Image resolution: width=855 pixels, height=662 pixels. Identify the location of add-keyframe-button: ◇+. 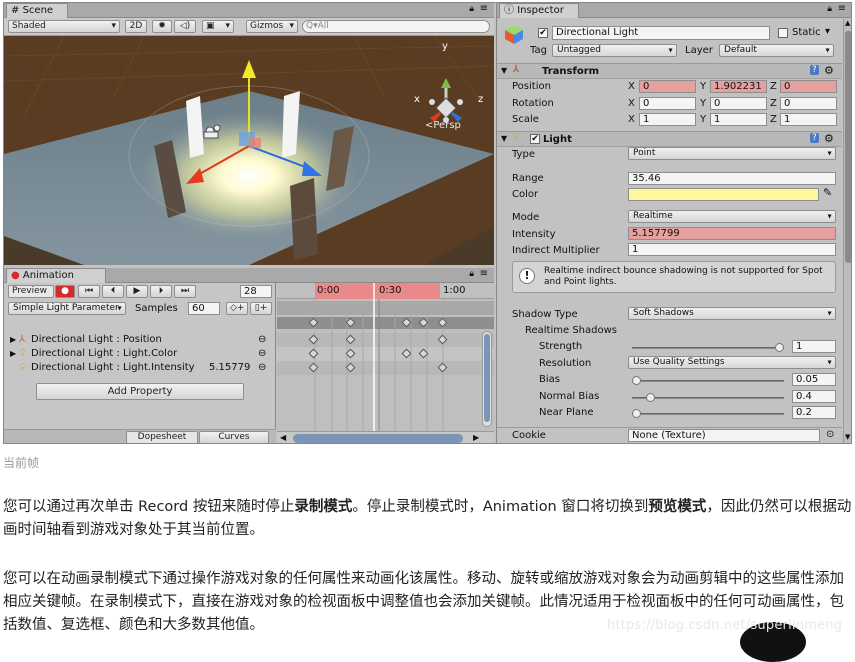
(237, 308).